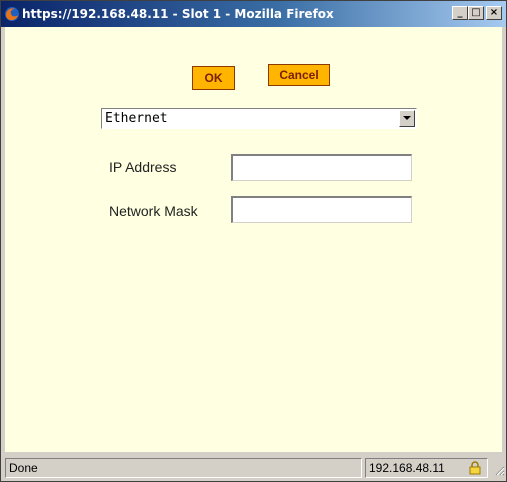 The image size is (507, 482). I want to click on status-host-panel: 192.168.48.11, so click(426, 468).